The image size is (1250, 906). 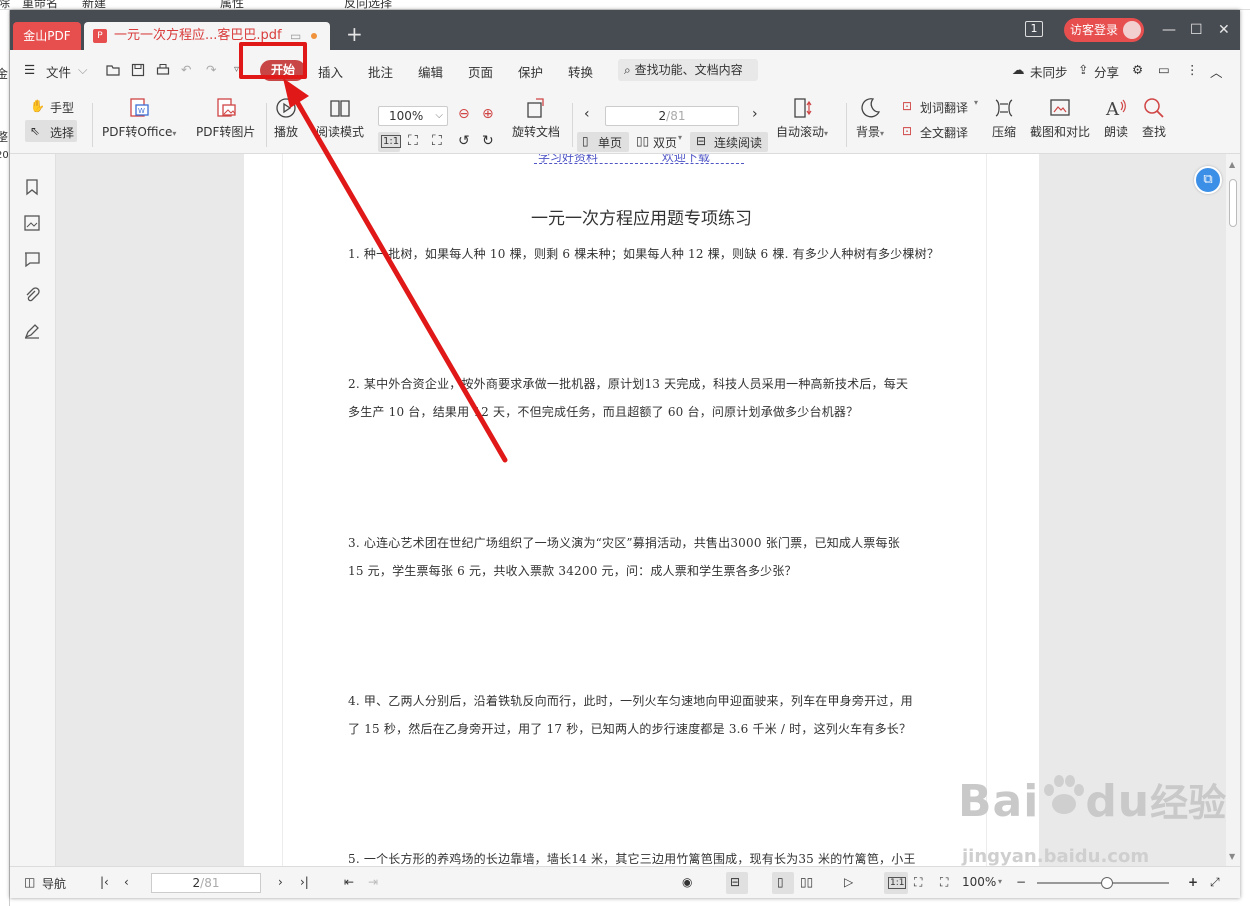 I want to click on background-button: 背景▾, so click(x=870, y=118).